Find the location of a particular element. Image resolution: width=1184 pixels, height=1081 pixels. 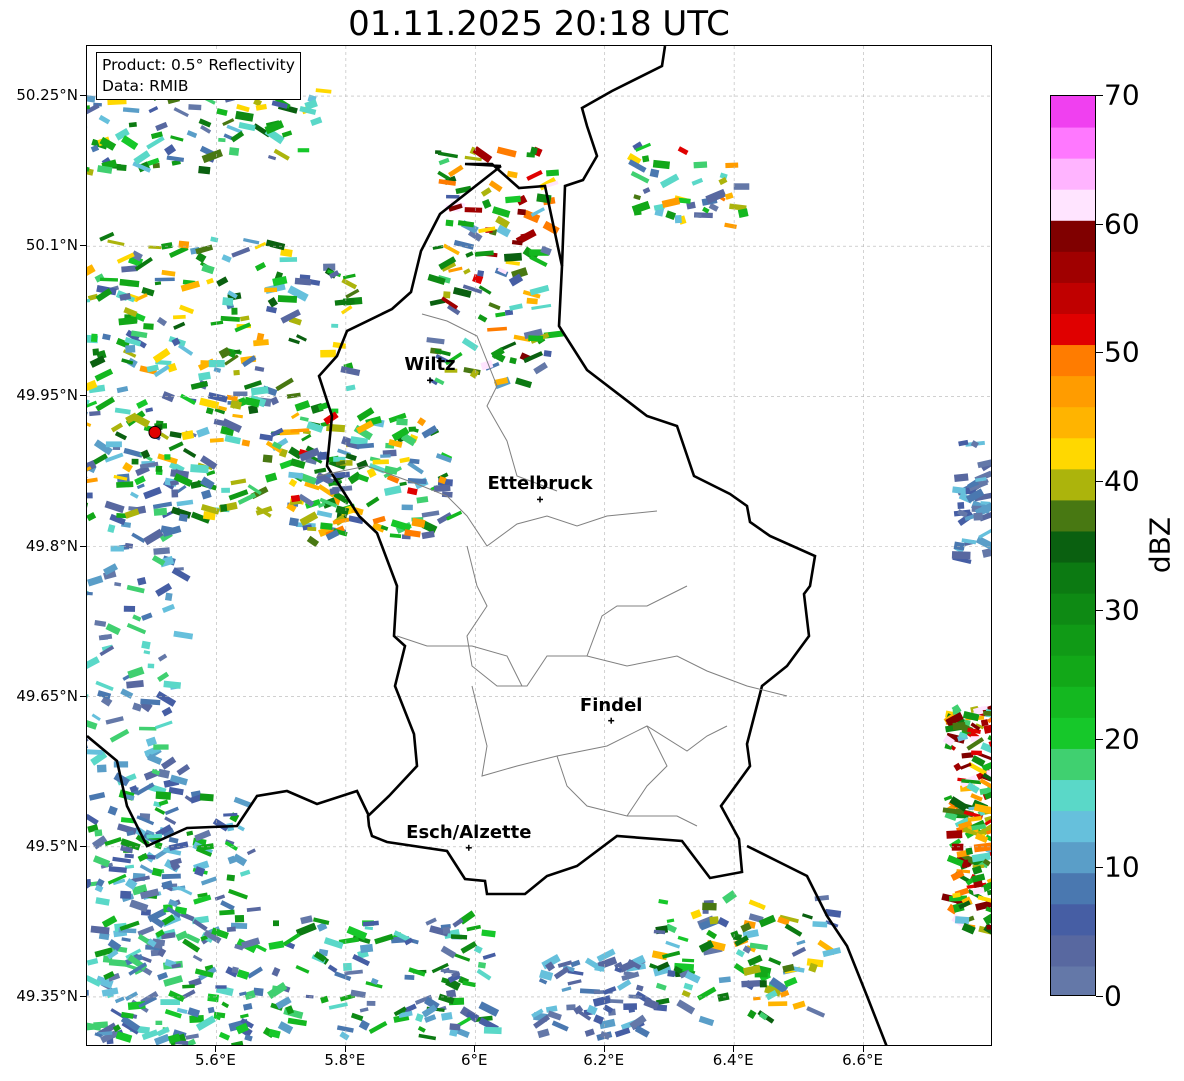

colorbar-tick-label: 70 is located at coordinates (1122, 95).